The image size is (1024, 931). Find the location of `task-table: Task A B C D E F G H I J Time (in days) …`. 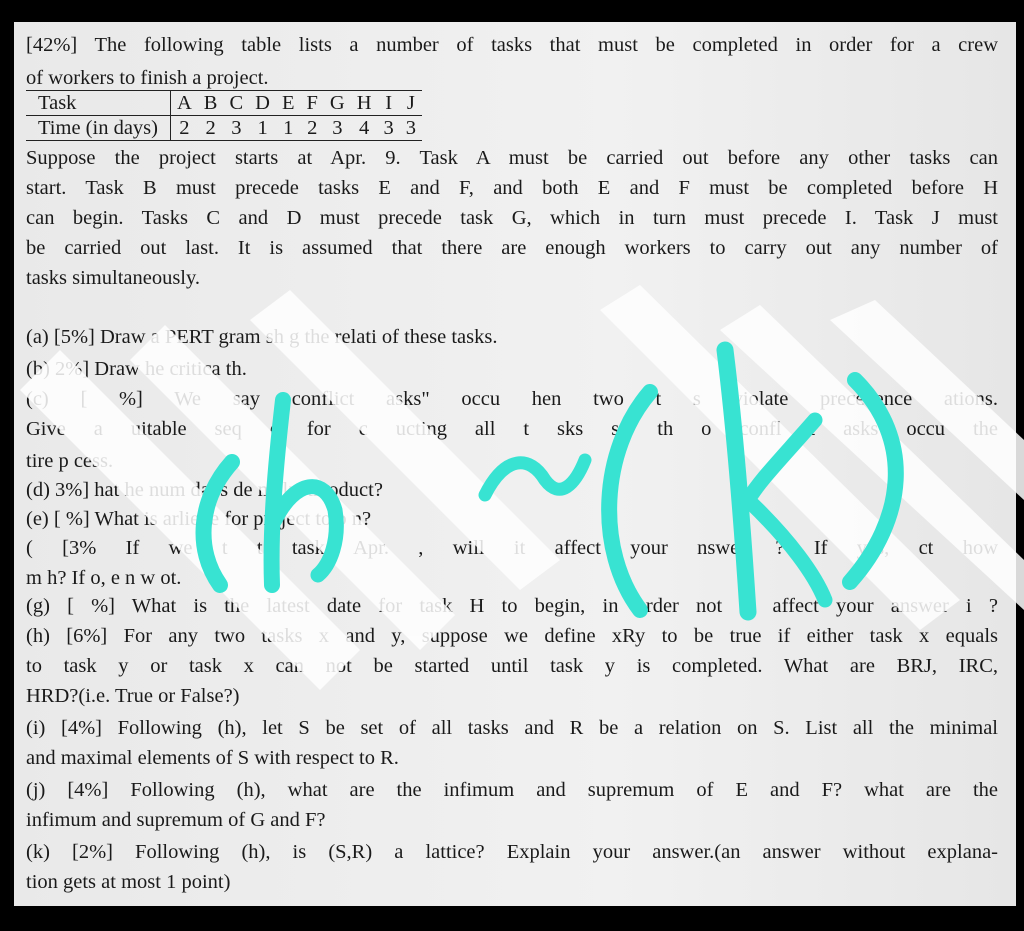

task-table: Task A B C D E F G H I J Time (in days) … is located at coordinates (224, 115).